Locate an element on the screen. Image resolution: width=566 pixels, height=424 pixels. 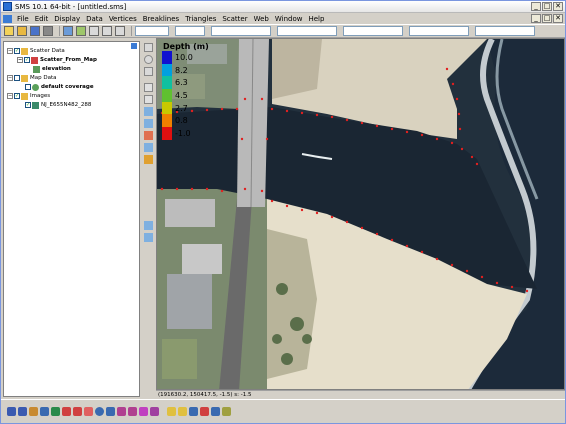
menu-scatter: Scatter is located at coordinates (234, 19).